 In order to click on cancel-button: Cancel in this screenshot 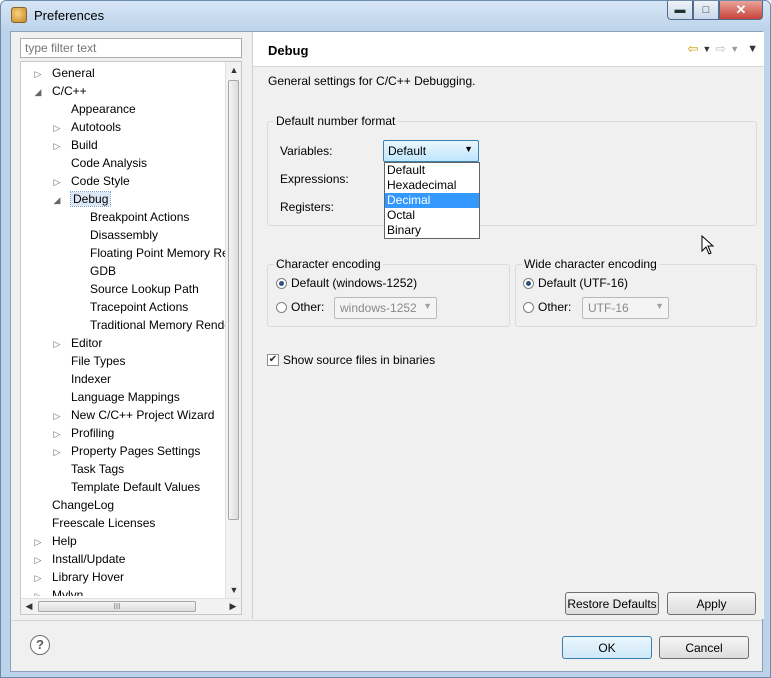, I will do `click(704, 647)`.